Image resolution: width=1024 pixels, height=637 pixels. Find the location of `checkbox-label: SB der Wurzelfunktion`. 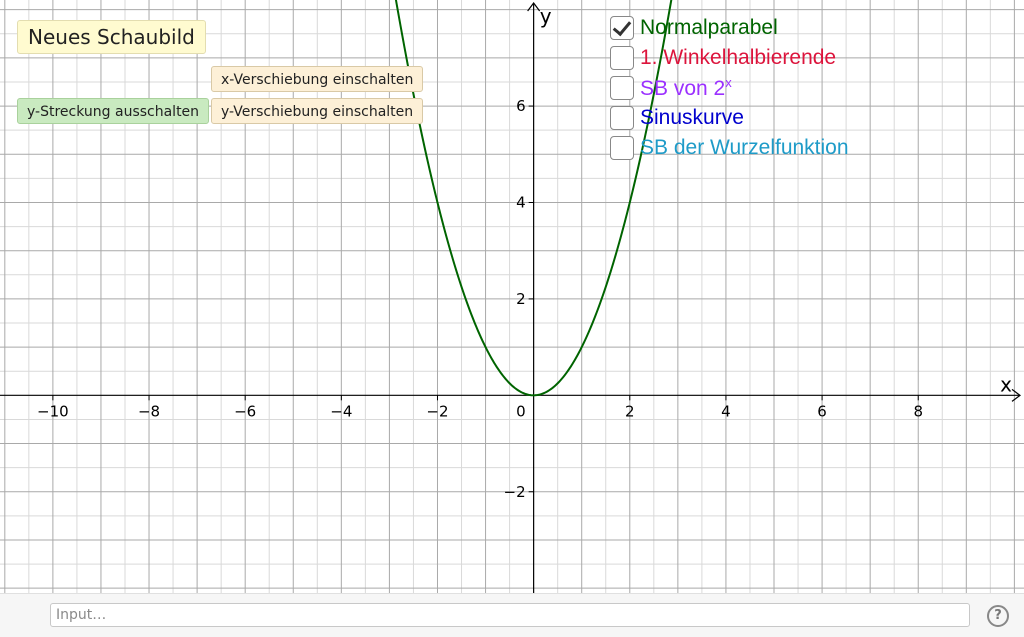

checkbox-label: SB der Wurzelfunktion is located at coordinates (744, 147).